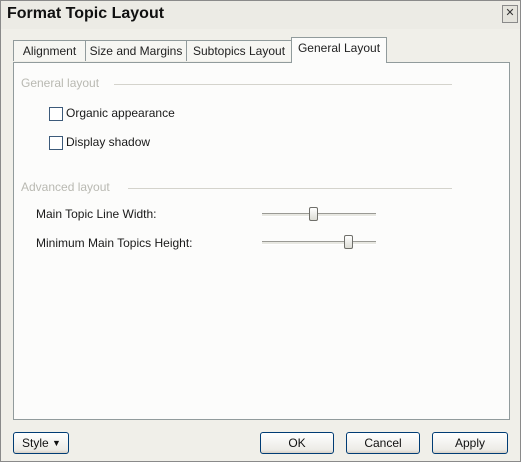 The width and height of the screenshot is (521, 462). I want to click on title-bar: Format Topic Layout ✕, so click(260, 15).